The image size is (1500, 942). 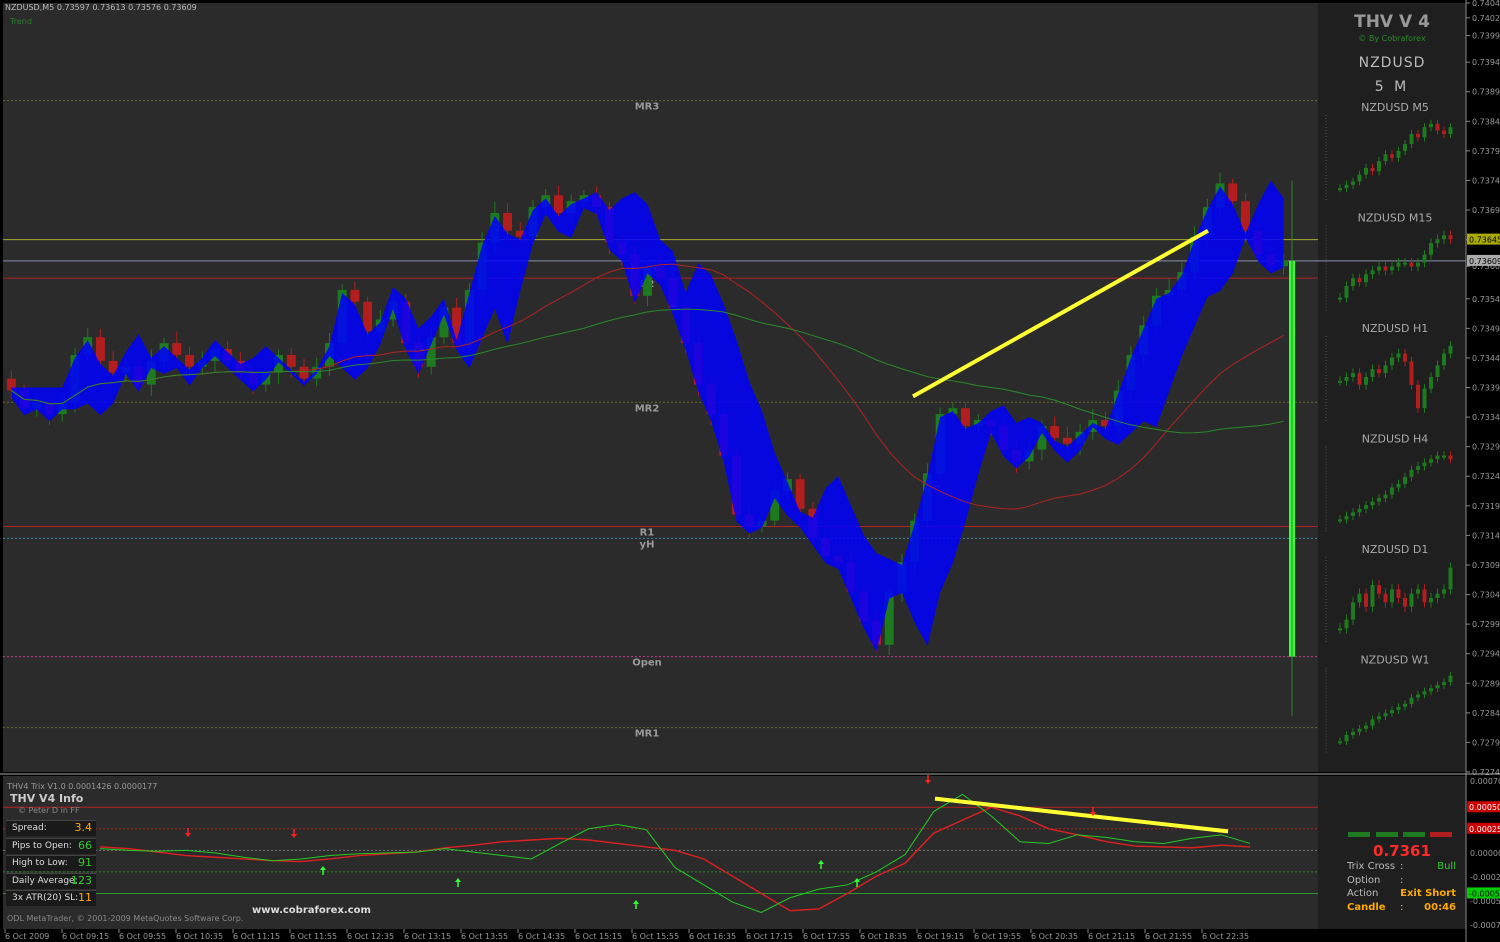 I want to click on info-row-label: 3x ATR(20) SL:, so click(x=45, y=898).